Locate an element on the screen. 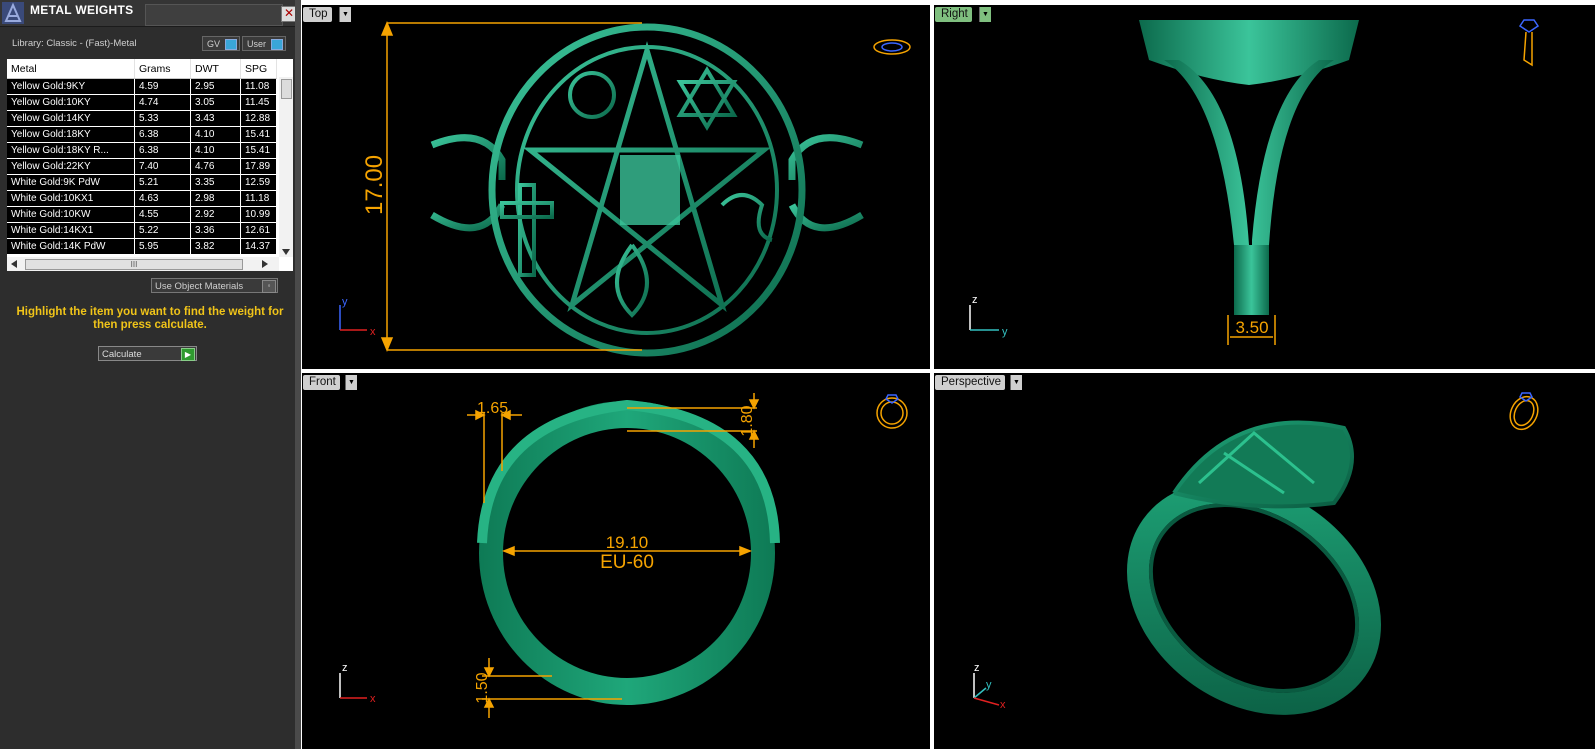 The height and width of the screenshot is (749, 1595). table-row: Yellow Gold:9KY 4.59 2.95 11.08 is located at coordinates (142, 87).